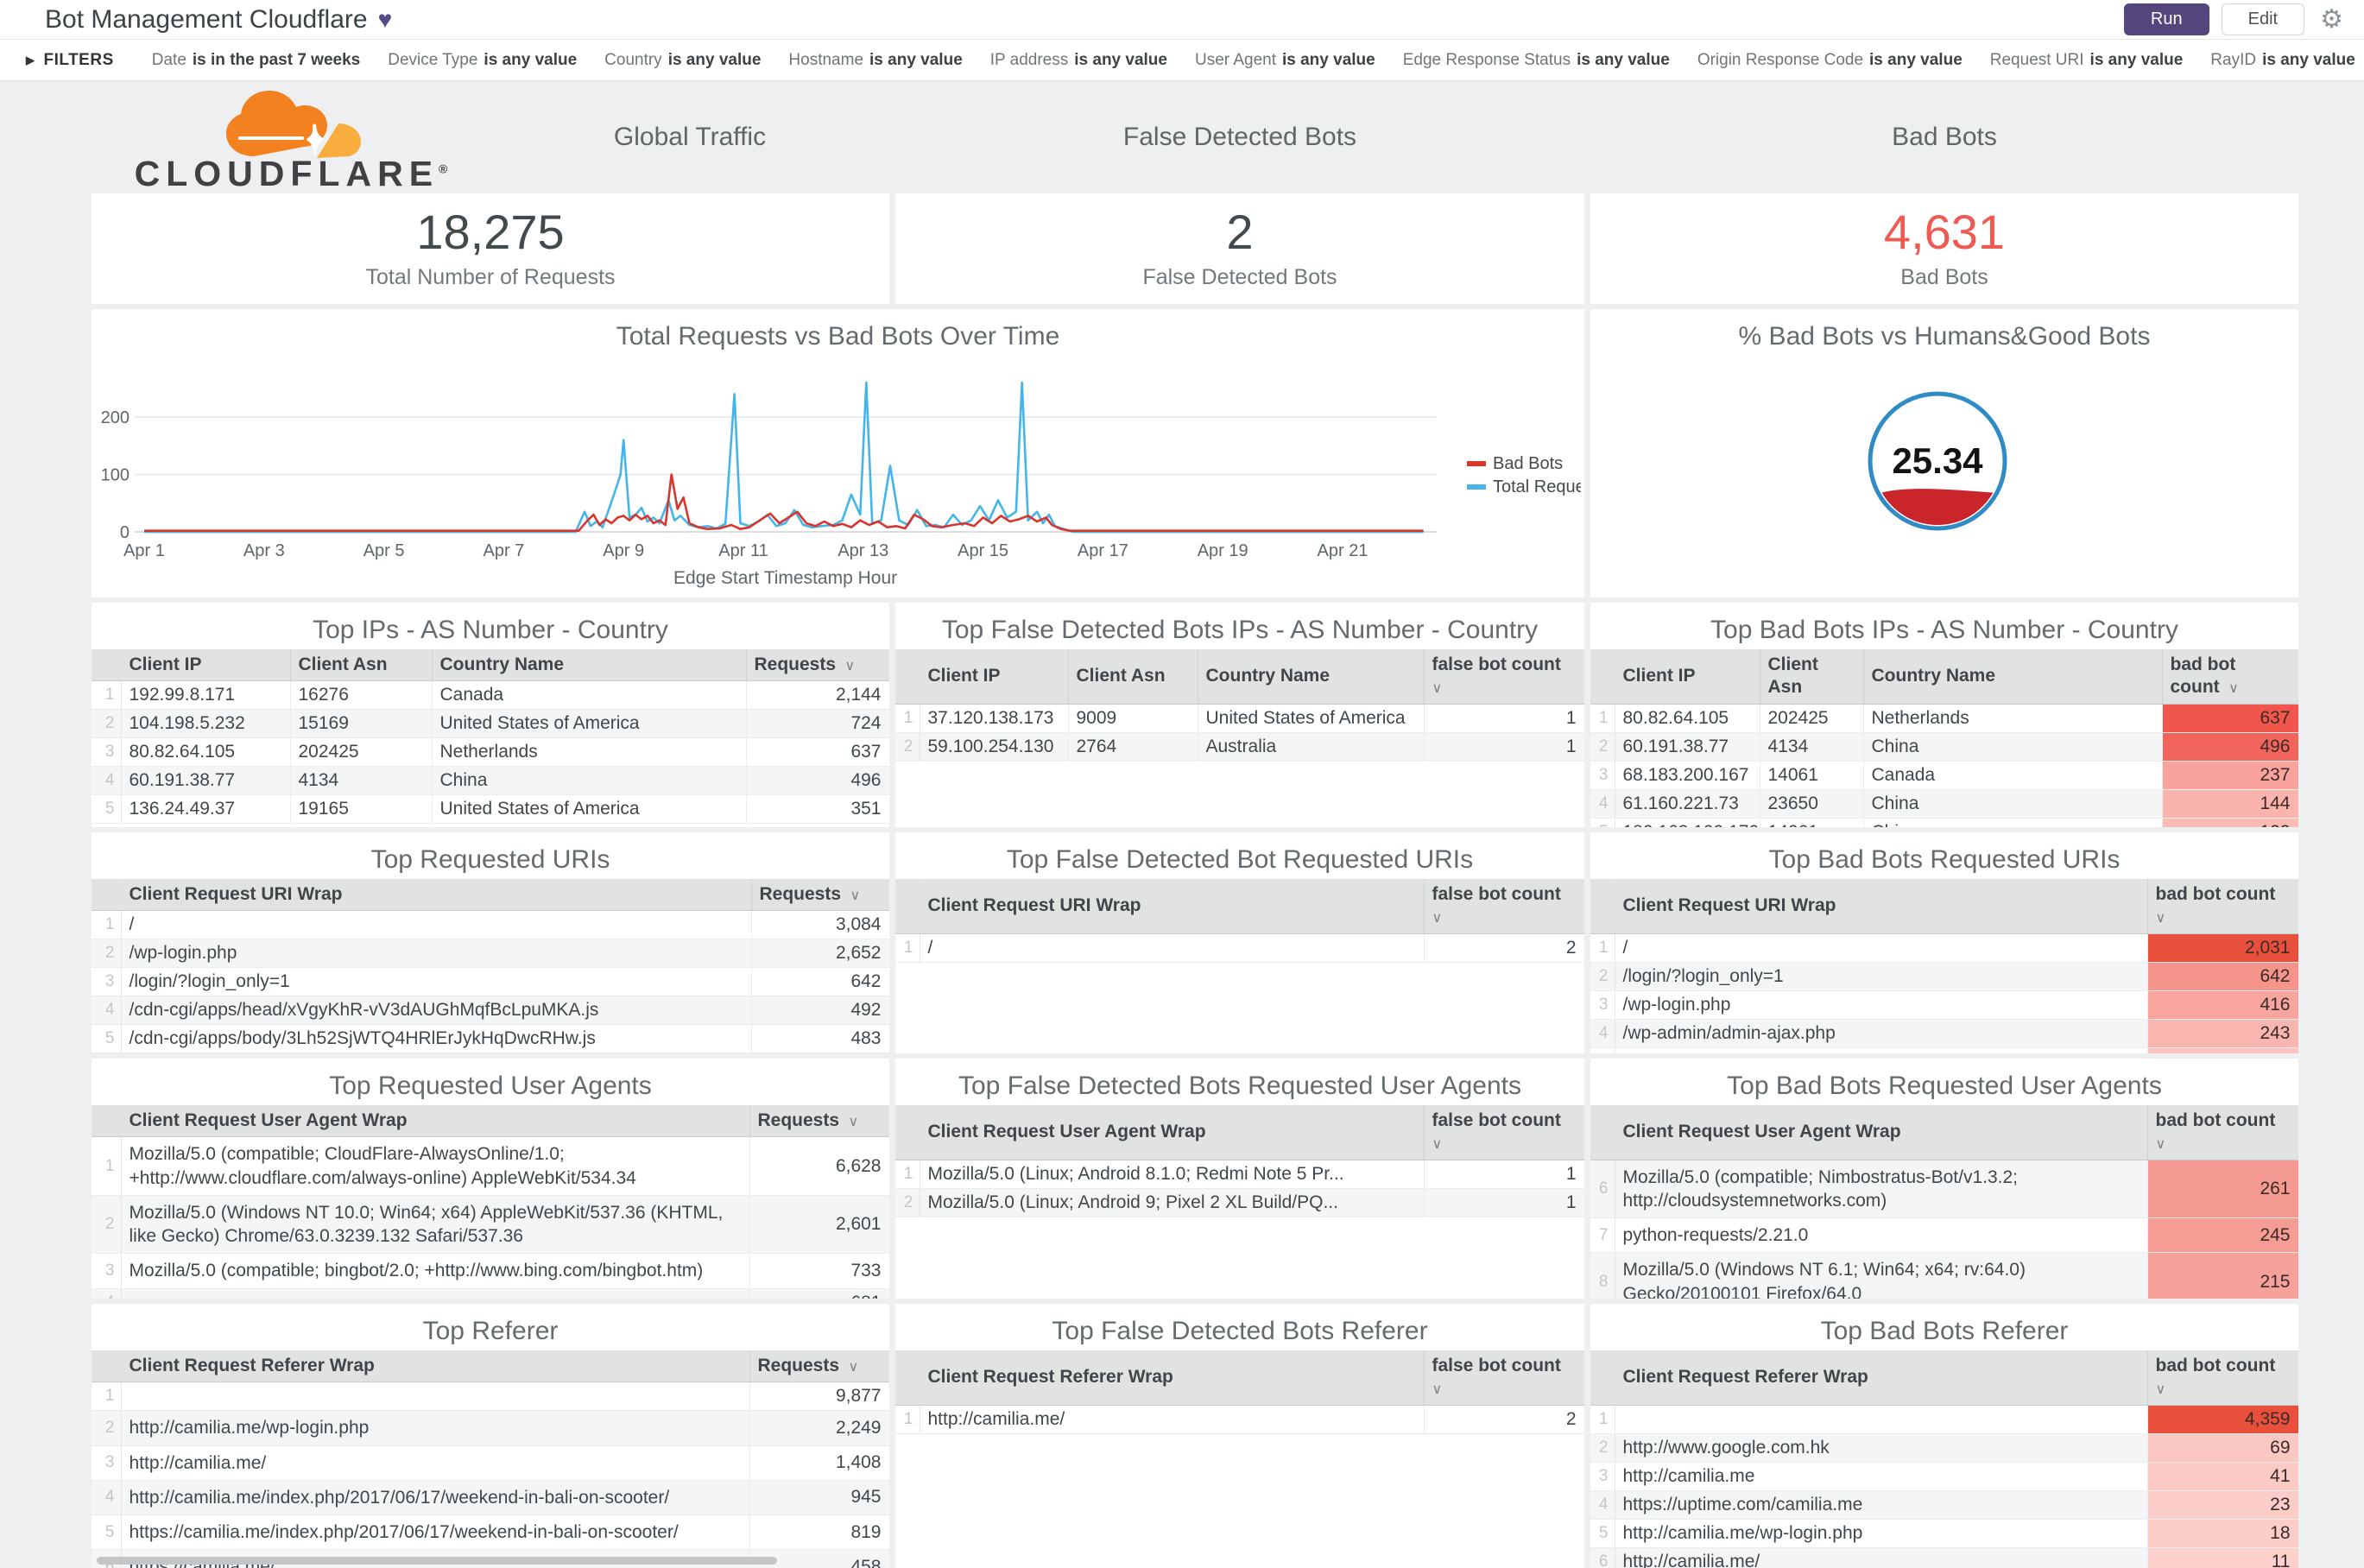  What do you see at coordinates (490, 1396) in the screenshot?
I see `table-row: 1 9,877` at bounding box center [490, 1396].